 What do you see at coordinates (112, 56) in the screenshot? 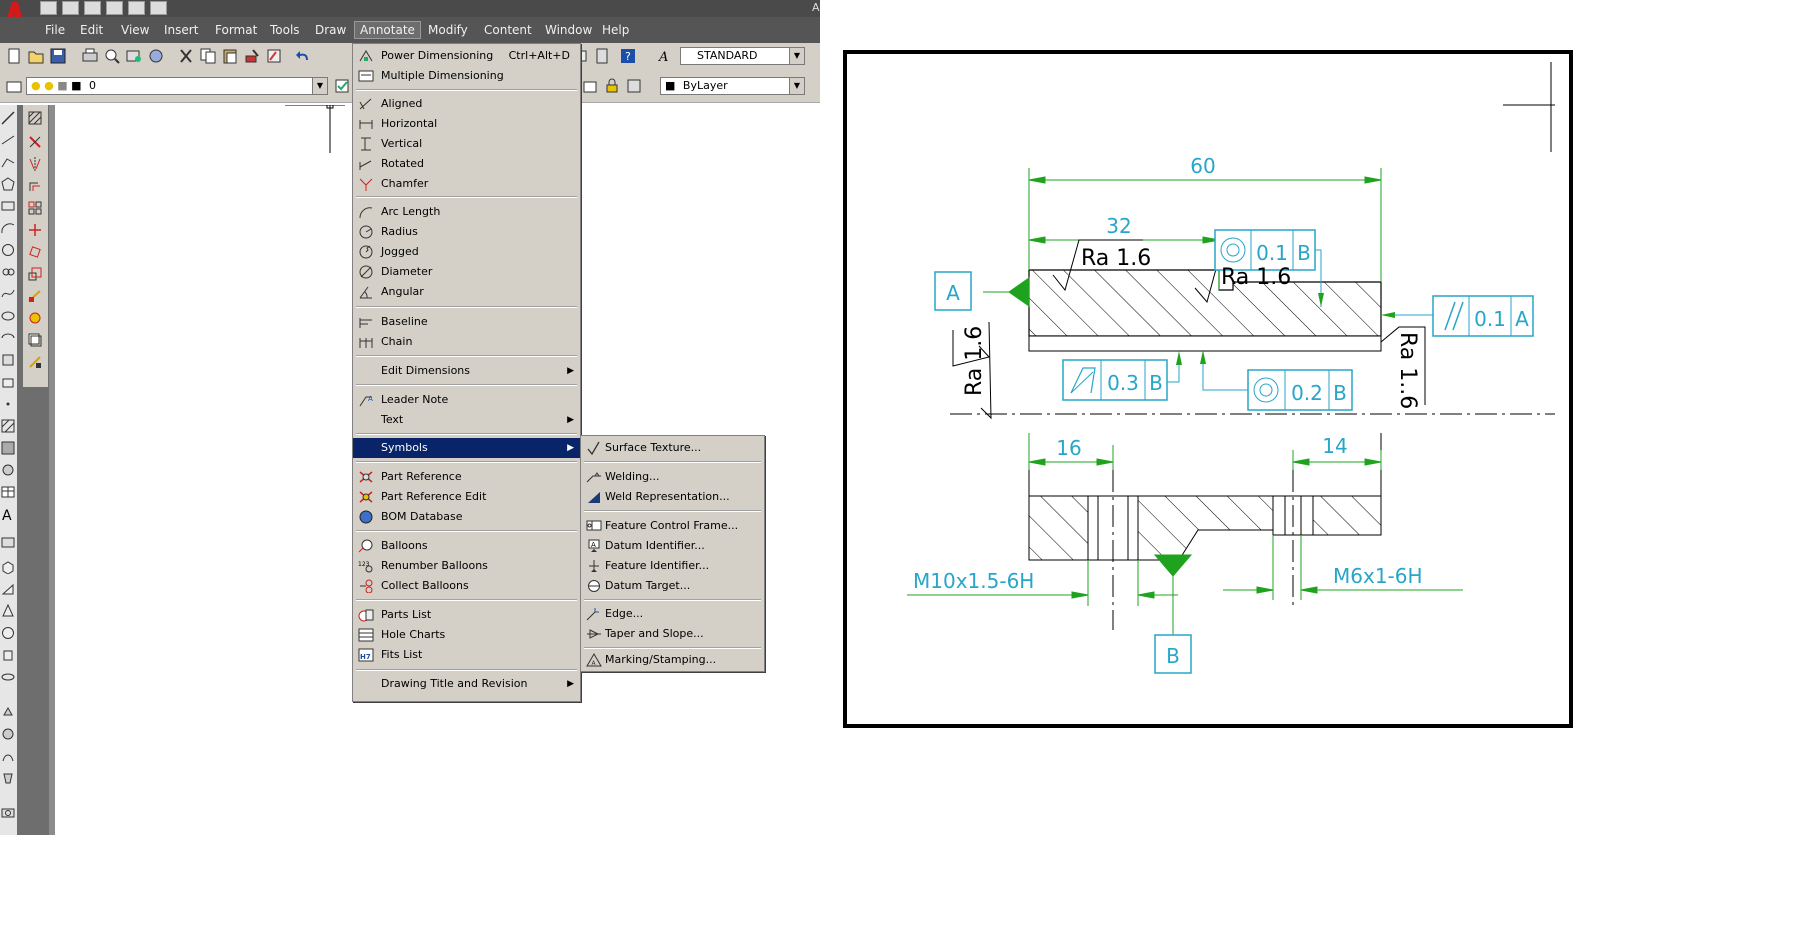
I see `plot-preview-icon` at bounding box center [112, 56].